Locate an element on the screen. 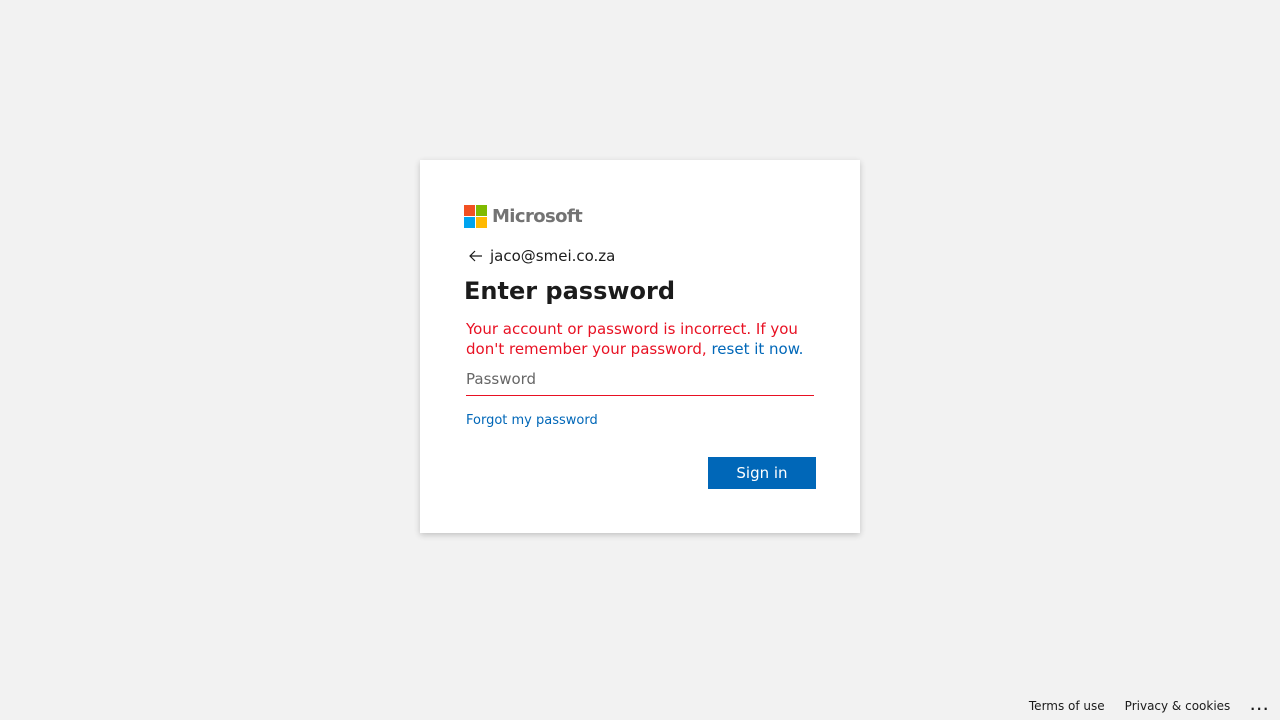 The height and width of the screenshot is (720, 1280). forgot-password-link: Forgot my password is located at coordinates (532, 420).